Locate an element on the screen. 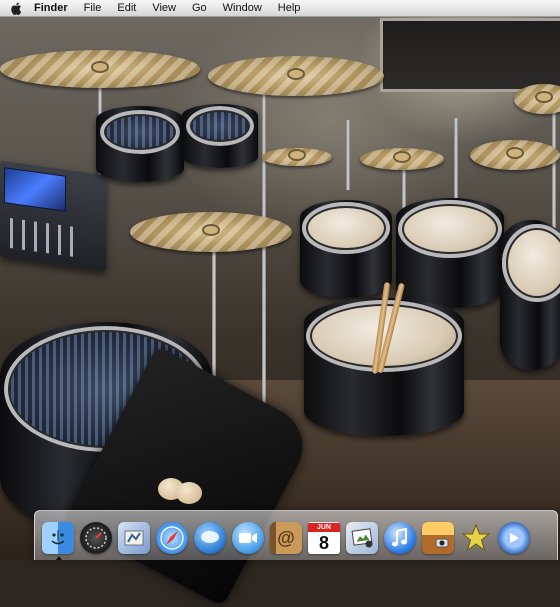  dock-item-photo-booth is located at coordinates (438, 538).